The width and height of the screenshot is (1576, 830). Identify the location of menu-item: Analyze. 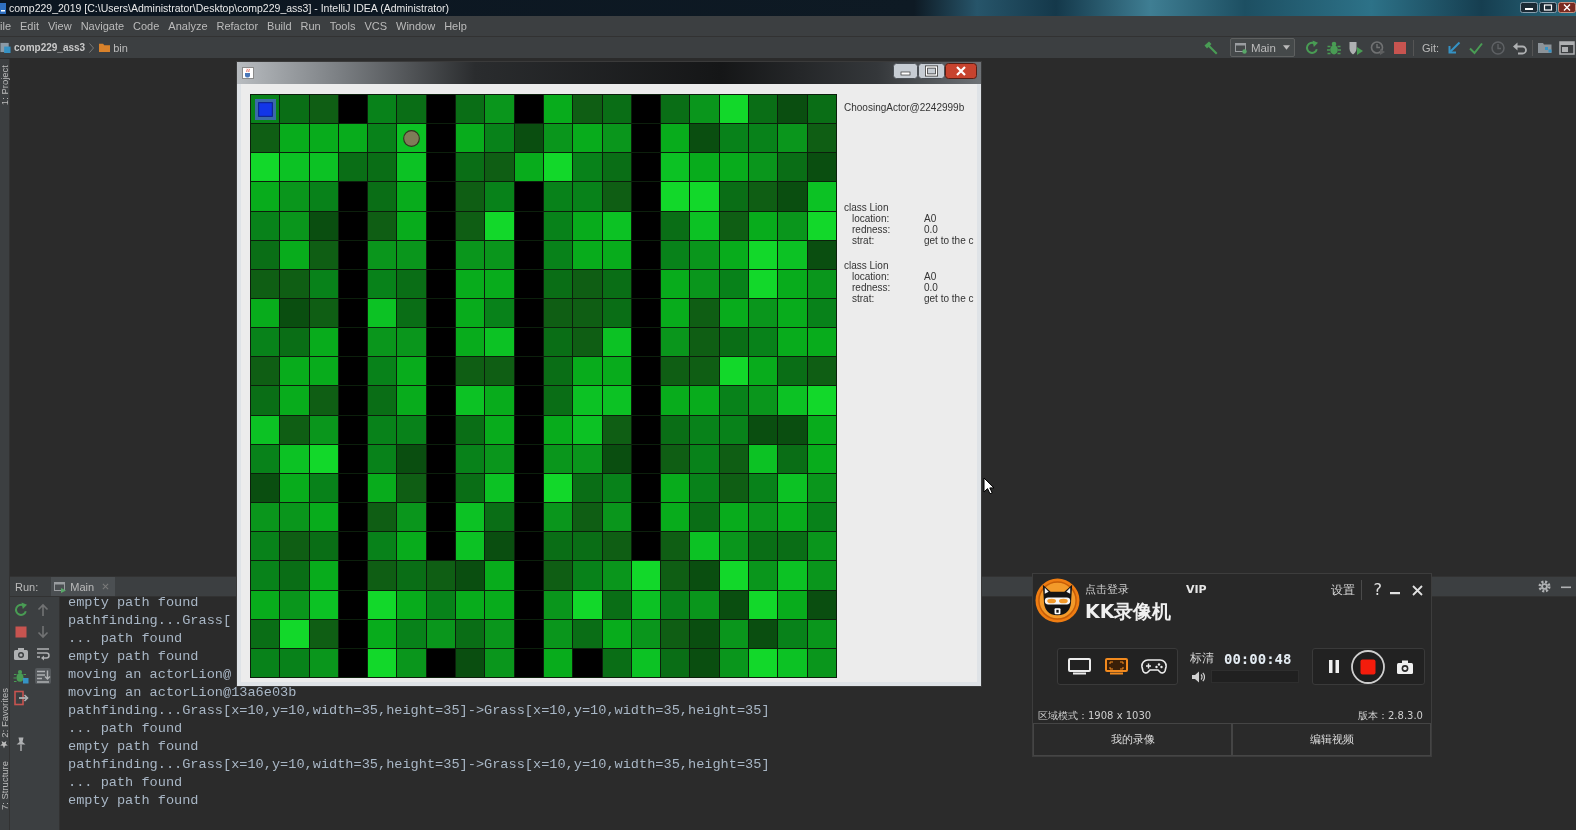
(188, 26).